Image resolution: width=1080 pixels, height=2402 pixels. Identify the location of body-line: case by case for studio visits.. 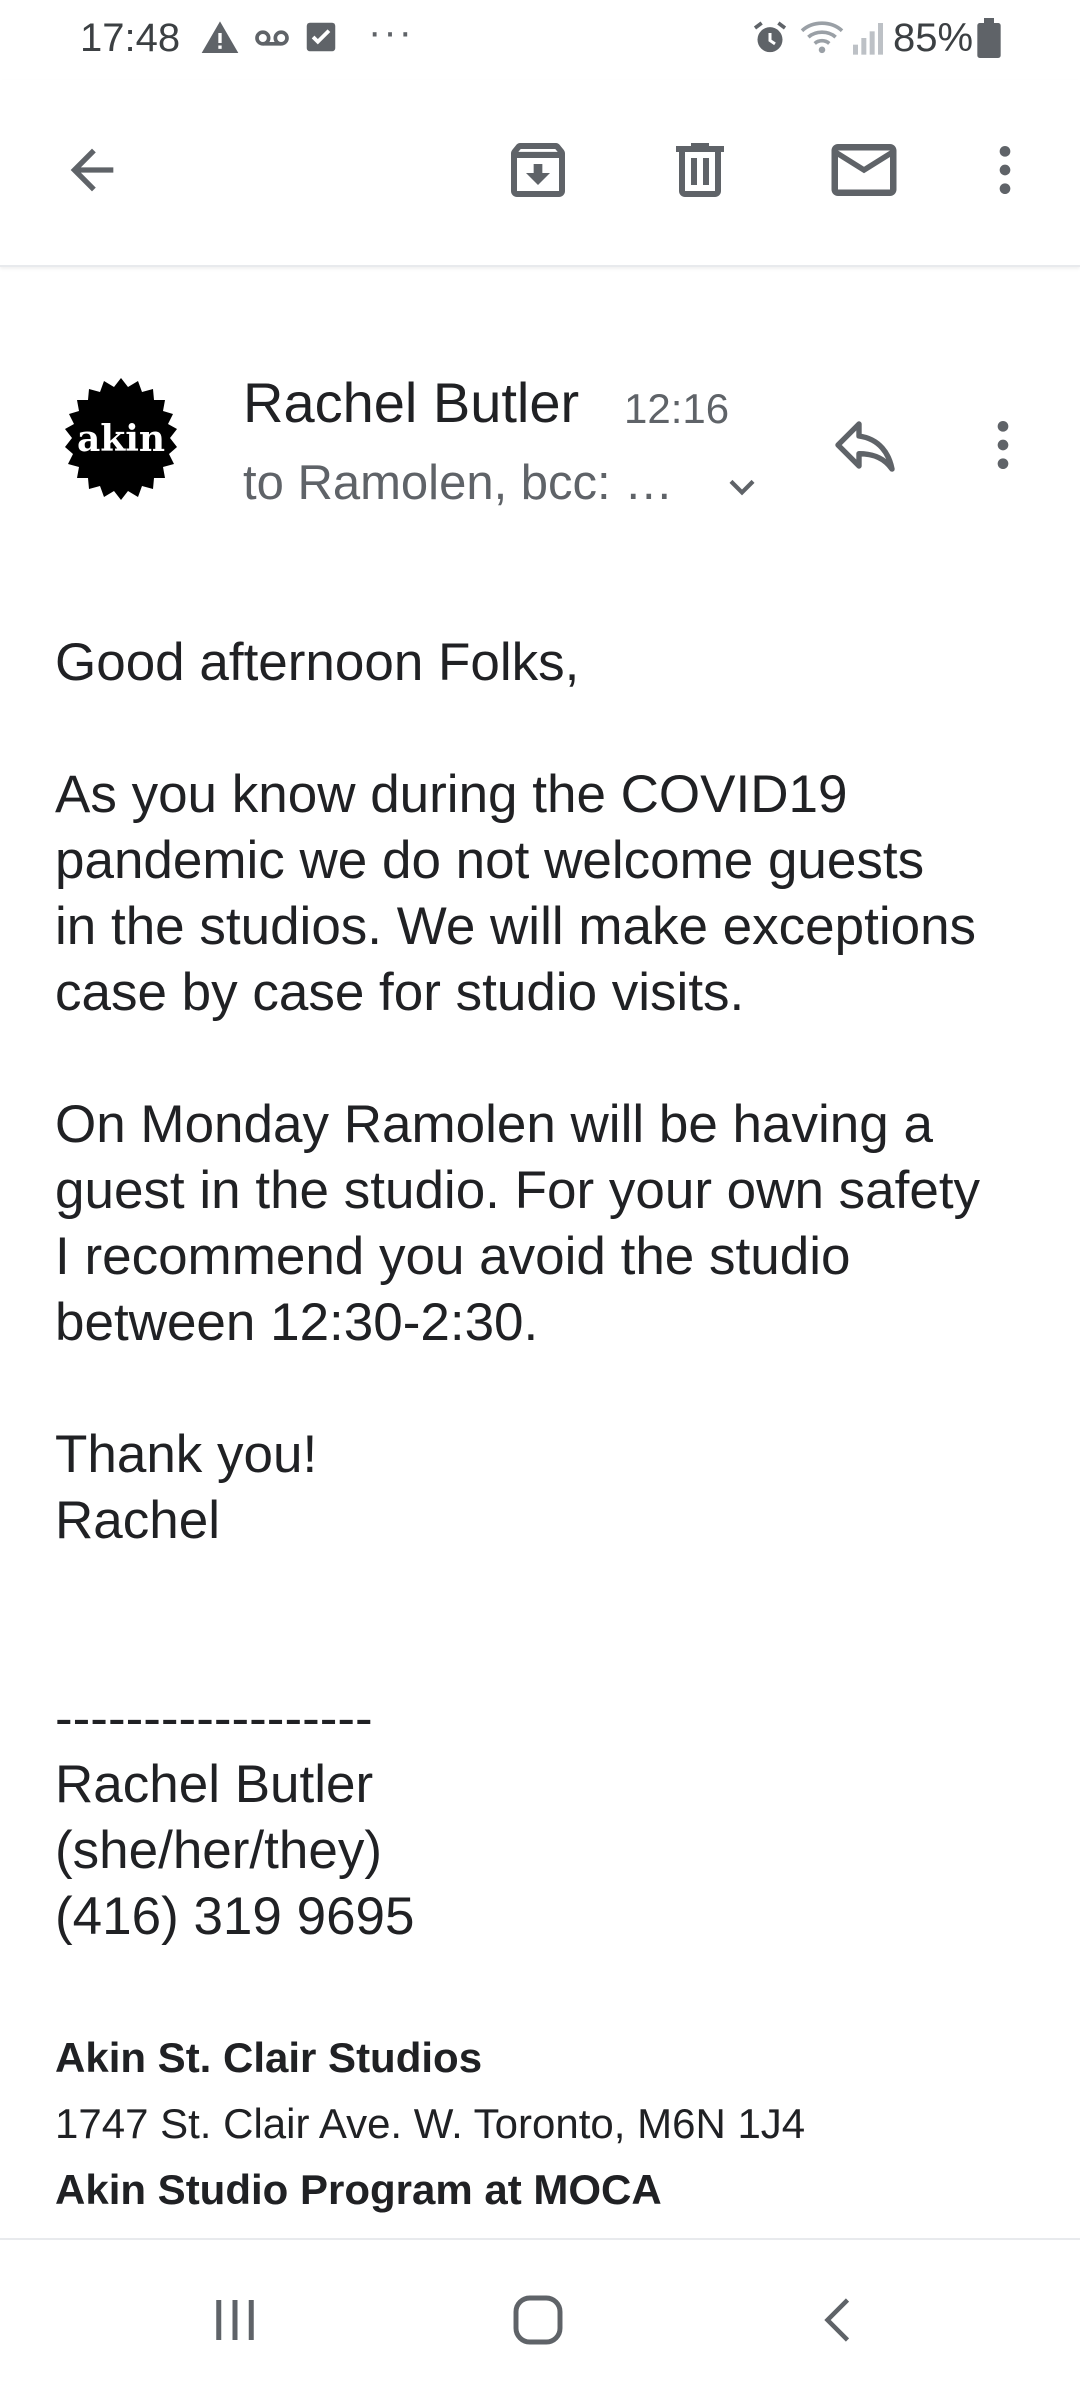
(400, 992).